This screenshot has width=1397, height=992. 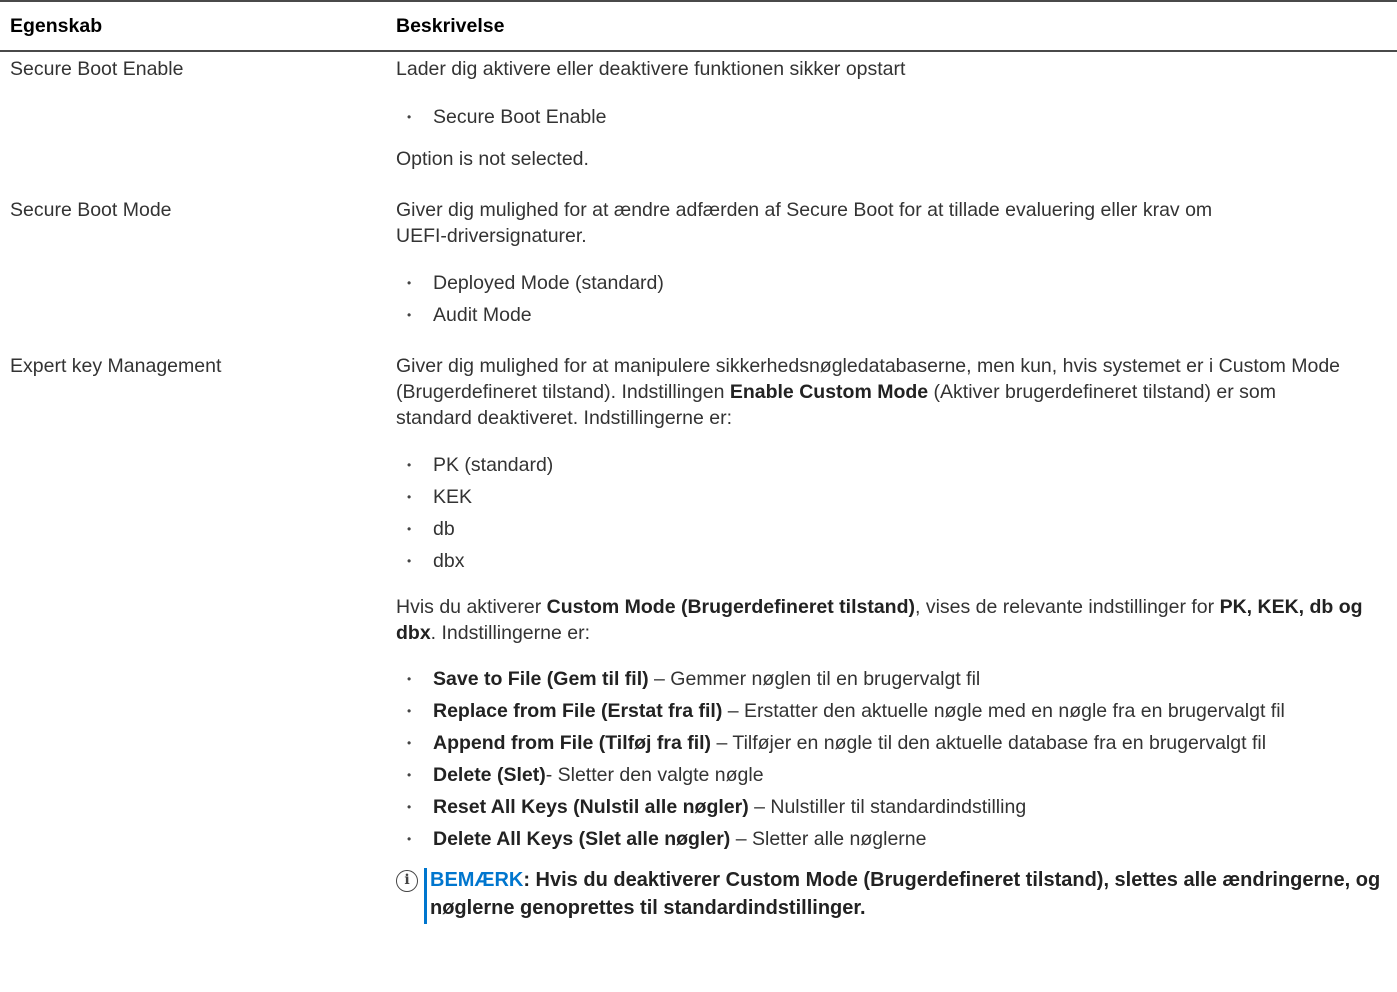 I want to click on list-item: • PK (standard), so click(x=480, y=465).